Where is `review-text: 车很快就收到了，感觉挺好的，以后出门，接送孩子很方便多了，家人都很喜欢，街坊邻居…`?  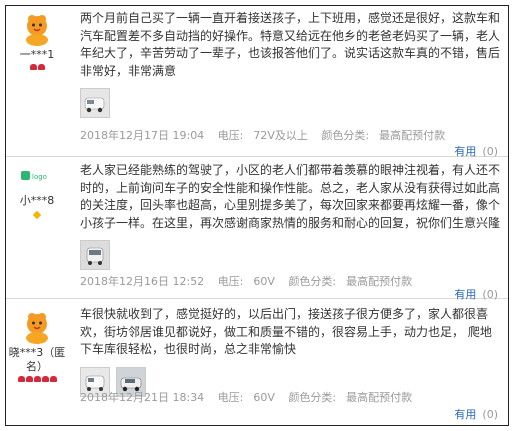
review-text: 车很快就收到了，感觉挺好的，以后出门，接送孩子很方便多了，家人都很喜欢，街坊邻居… is located at coordinates (286, 331).